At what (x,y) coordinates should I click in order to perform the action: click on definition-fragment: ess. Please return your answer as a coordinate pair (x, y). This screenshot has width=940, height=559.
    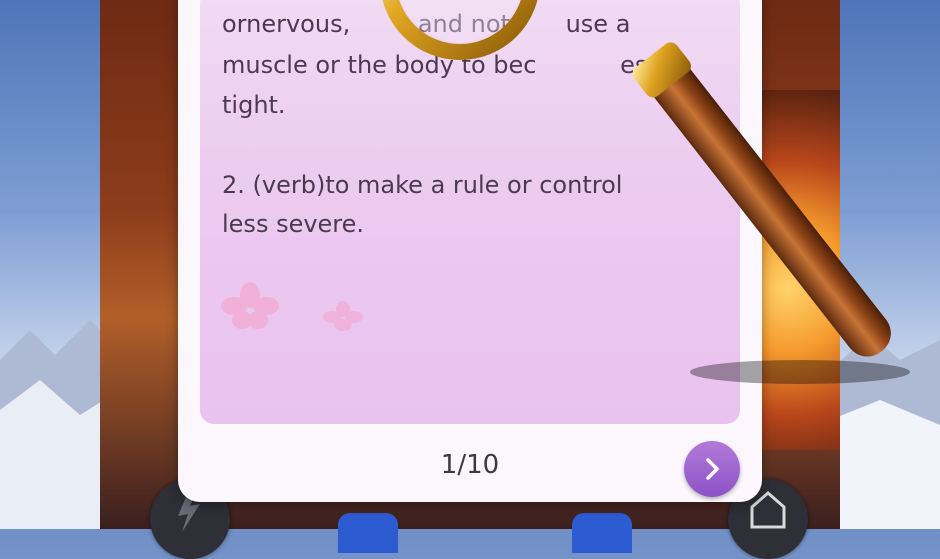
    Looking at the image, I should click on (640, 65).